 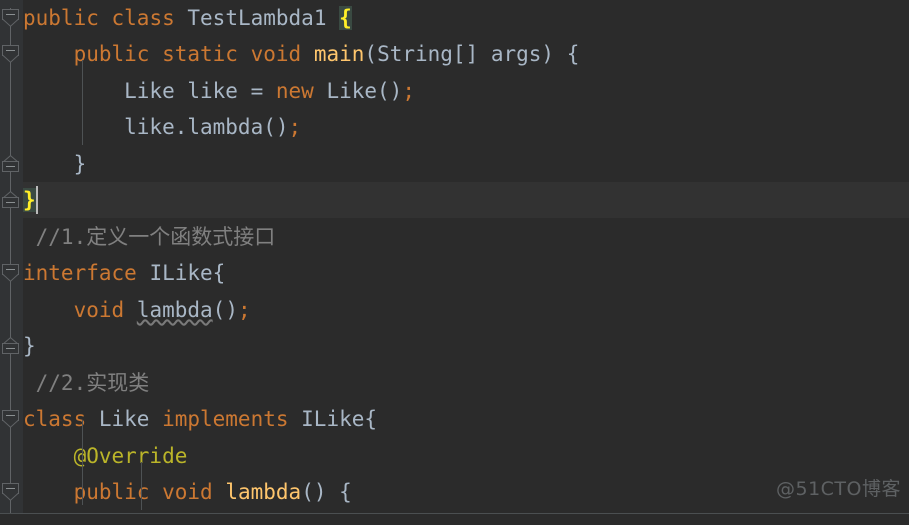 I want to click on code-line: public class TestLambda1 {, so click(x=454, y=18).